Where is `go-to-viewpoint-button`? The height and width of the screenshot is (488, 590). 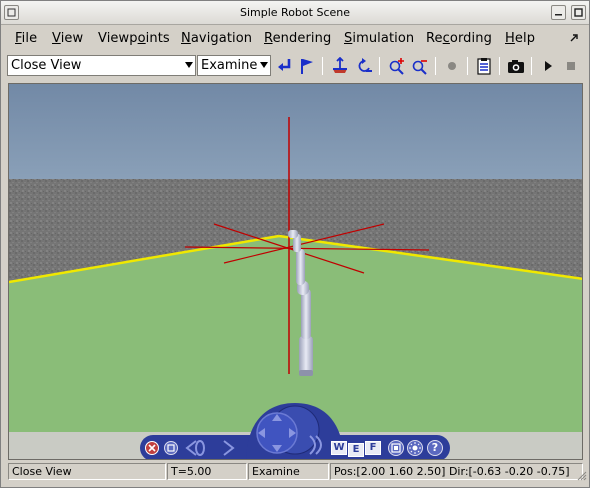 go-to-viewpoint-button is located at coordinates (285, 66).